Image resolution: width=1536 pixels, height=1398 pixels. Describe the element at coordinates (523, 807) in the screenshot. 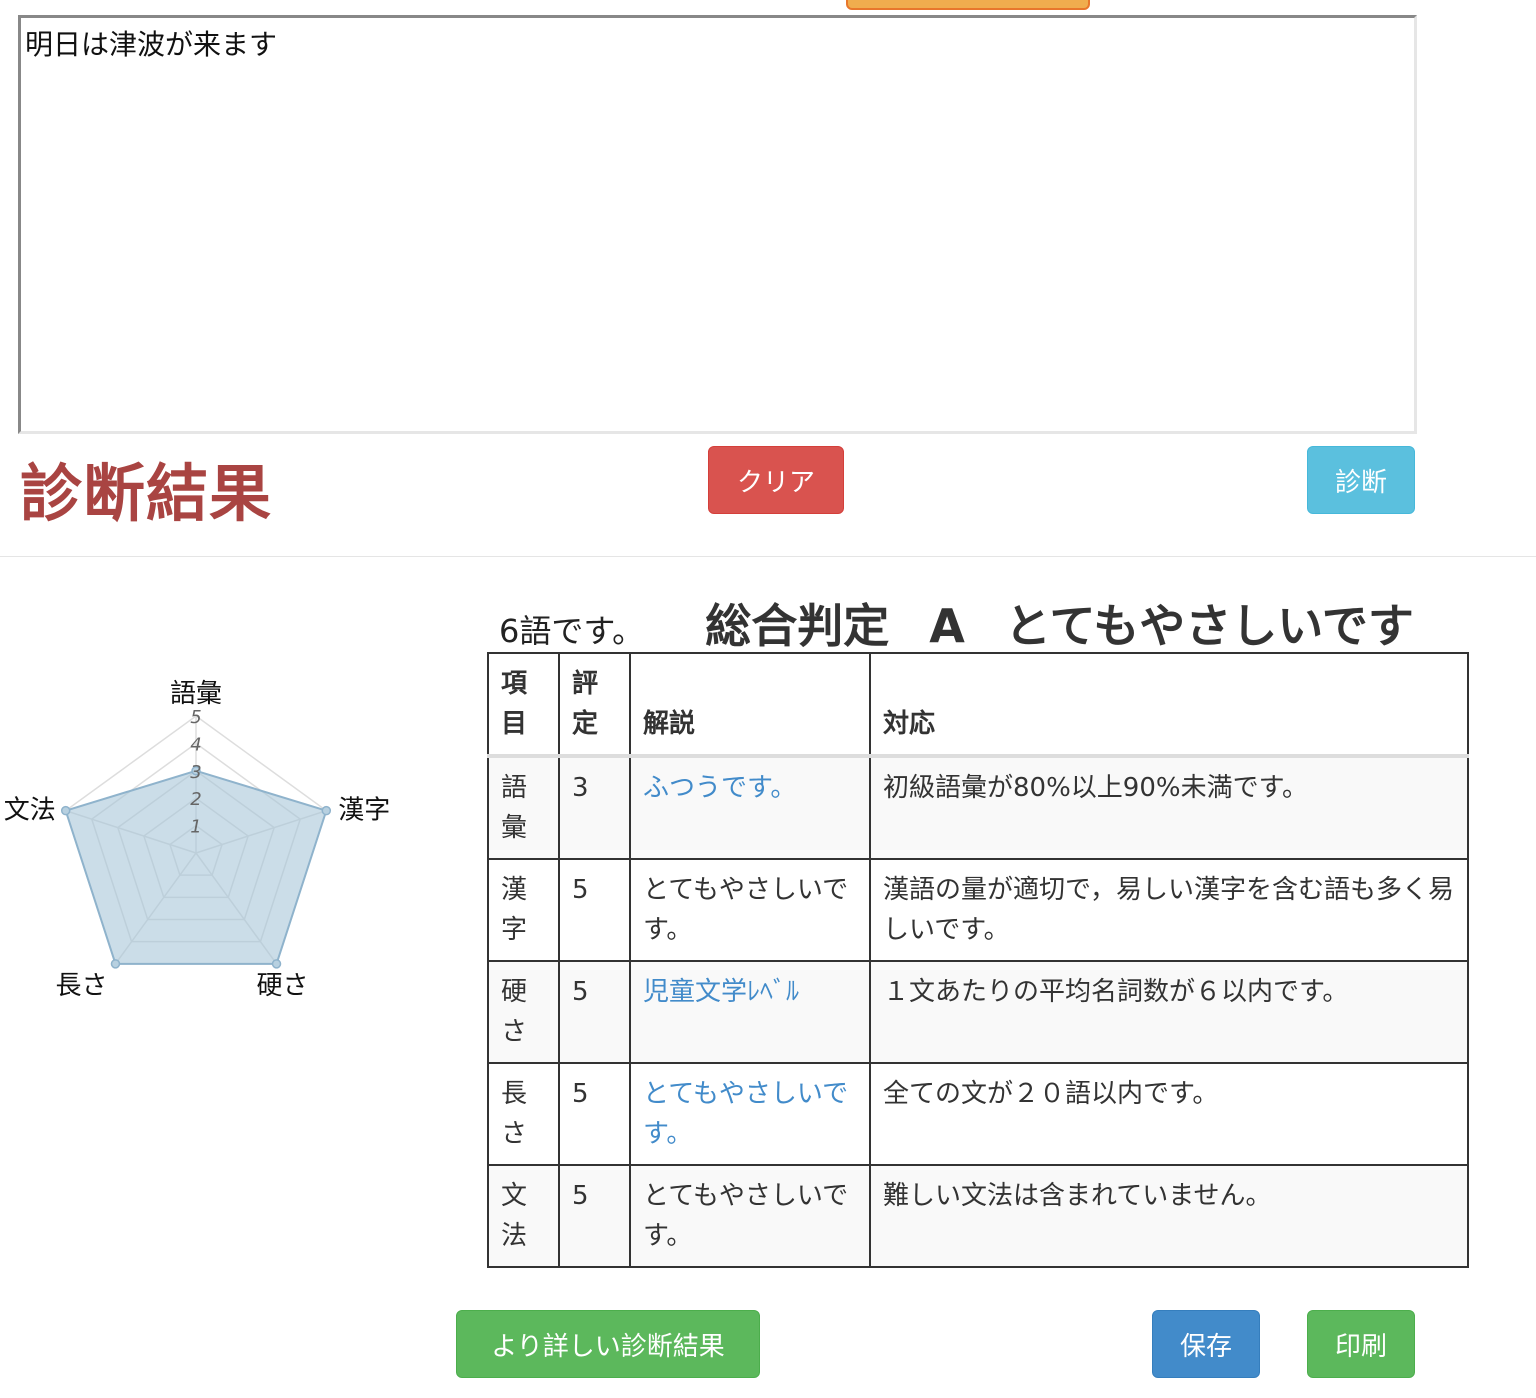

I see `row-item: 語彙` at that location.